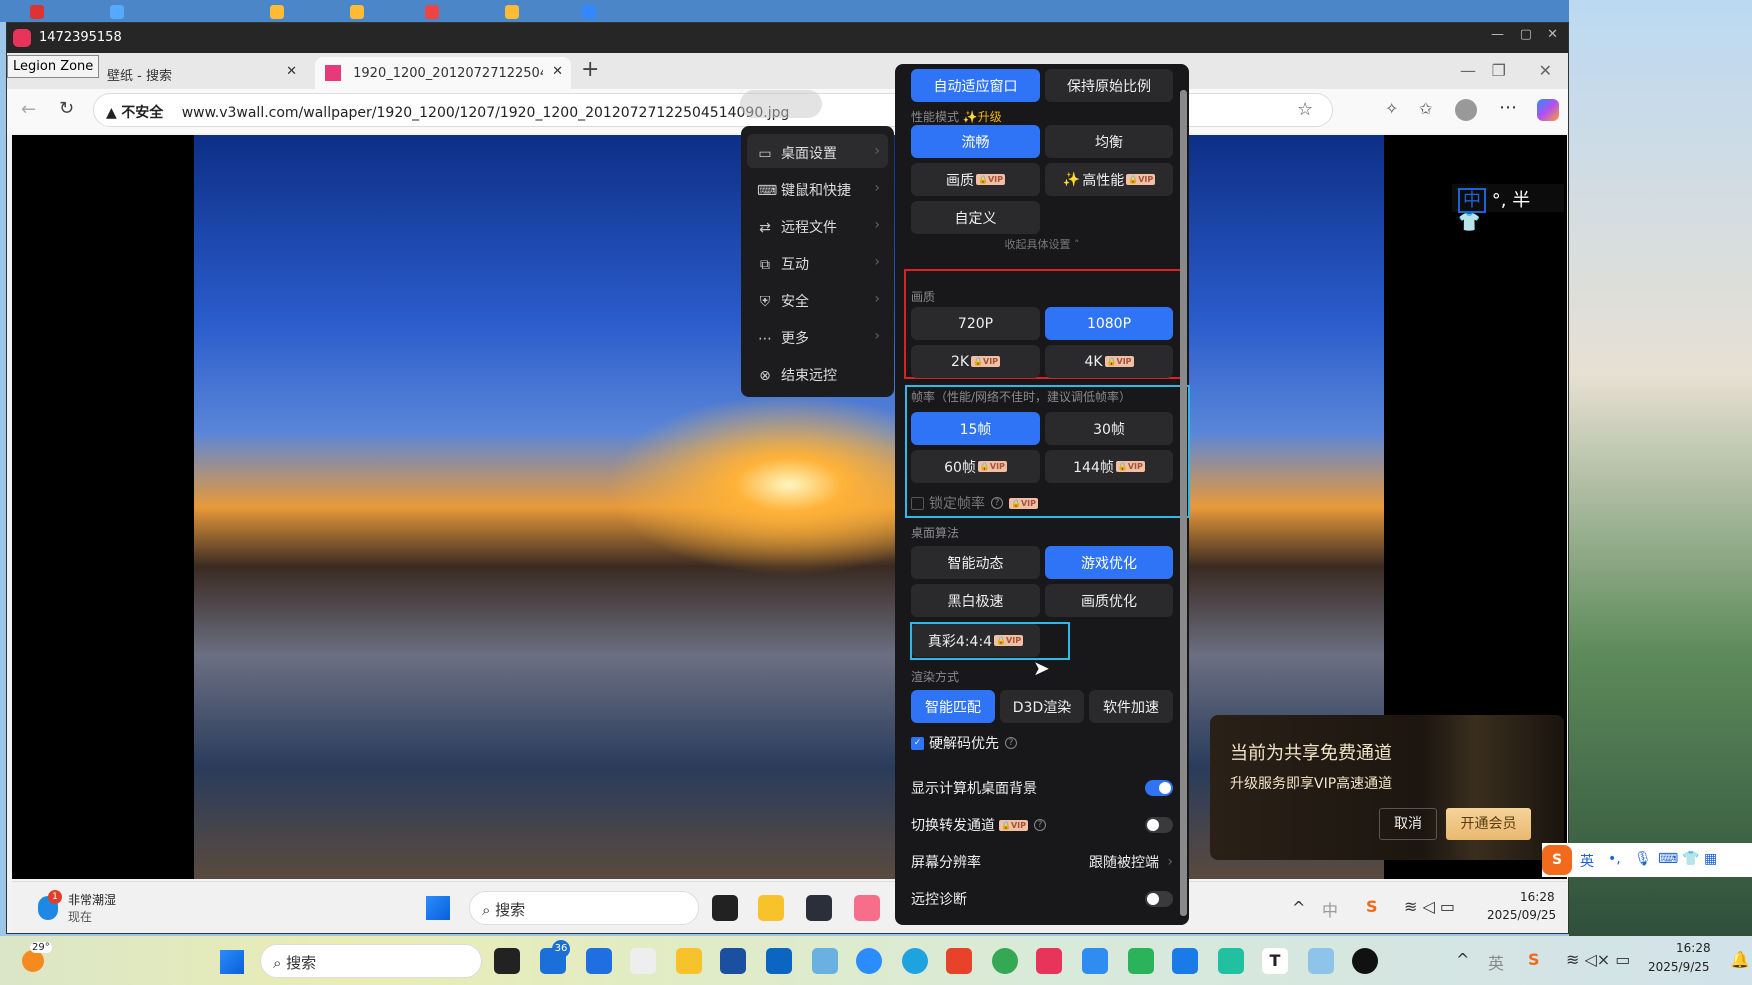  What do you see at coordinates (817, 225) in the screenshot?
I see `menu-item-remote-files: ⇄ 远程文件 ›` at bounding box center [817, 225].